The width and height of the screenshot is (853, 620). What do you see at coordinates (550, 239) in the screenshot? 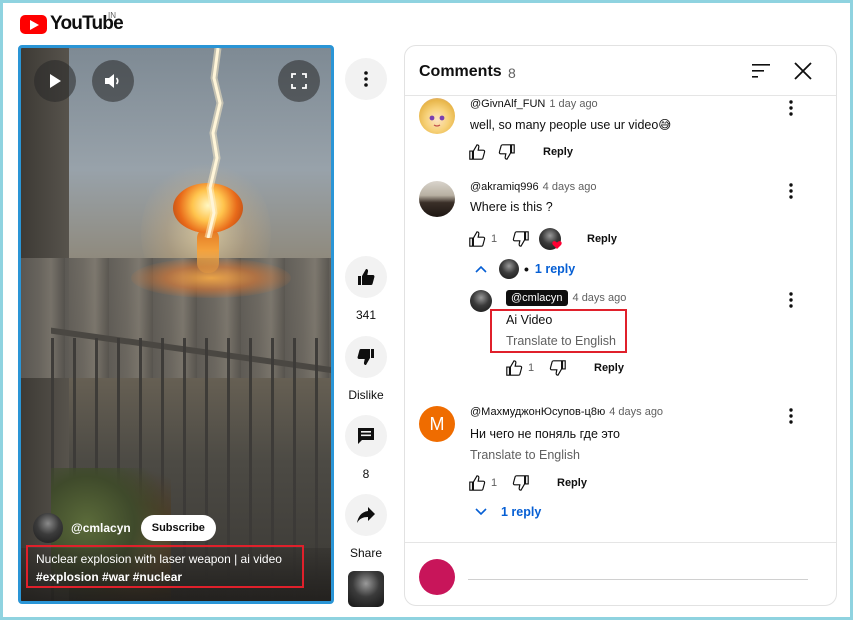
I see `creator-heart-badge` at bounding box center [550, 239].